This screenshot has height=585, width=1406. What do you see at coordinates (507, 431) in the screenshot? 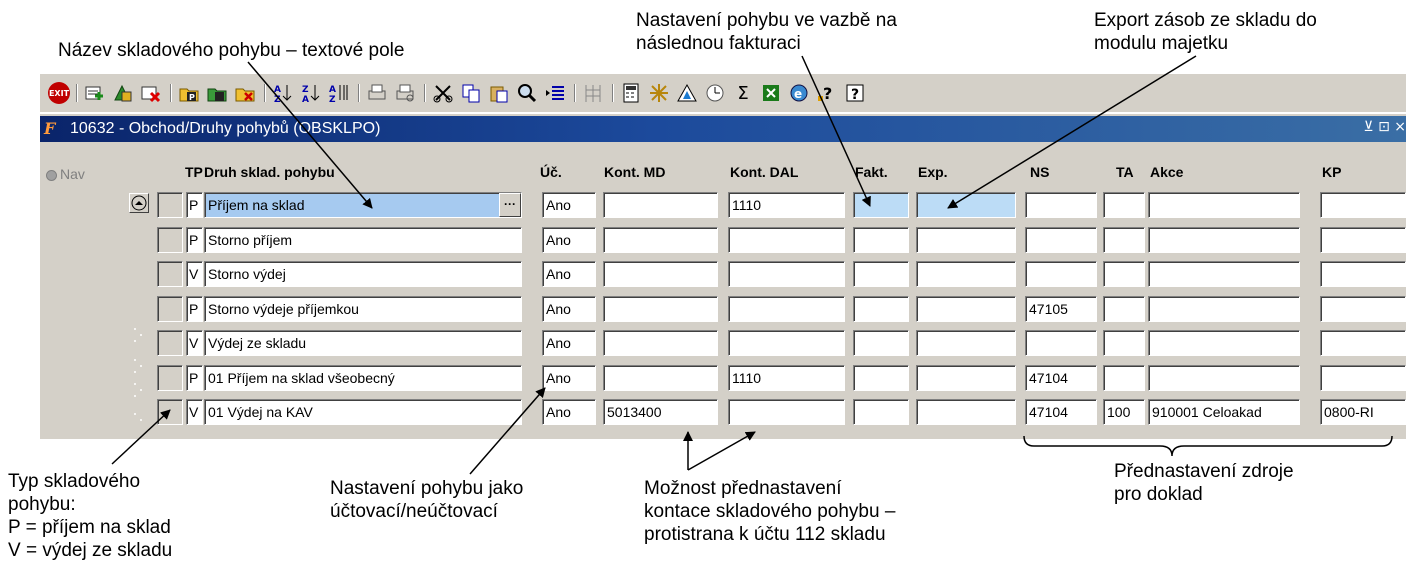
I see `arrow-uc` at bounding box center [507, 431].